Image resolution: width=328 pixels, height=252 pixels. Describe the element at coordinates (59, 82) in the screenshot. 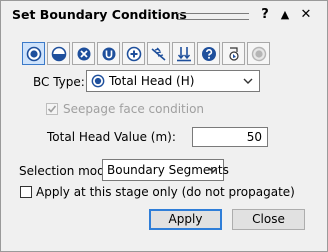

I see `bc-type-label: BC Type:` at that location.